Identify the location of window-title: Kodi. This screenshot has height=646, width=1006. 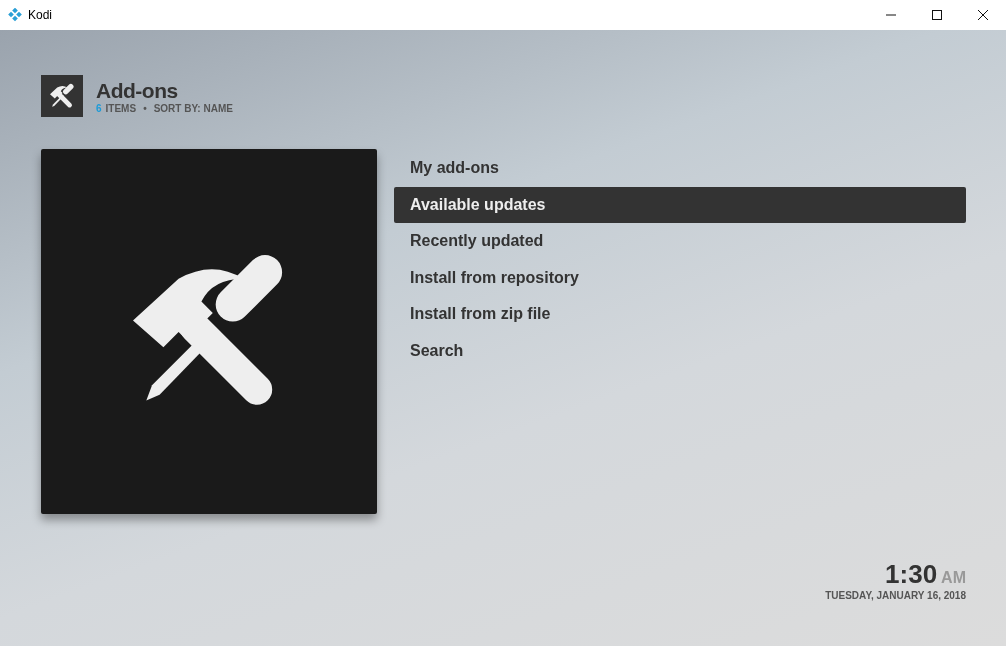
(40, 15).